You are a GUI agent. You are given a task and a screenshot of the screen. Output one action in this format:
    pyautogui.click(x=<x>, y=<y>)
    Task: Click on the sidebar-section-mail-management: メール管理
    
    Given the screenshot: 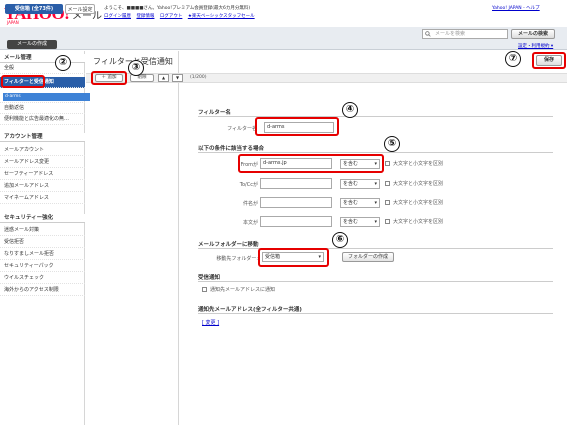 What is the action you would take?
    pyautogui.click(x=42, y=58)
    